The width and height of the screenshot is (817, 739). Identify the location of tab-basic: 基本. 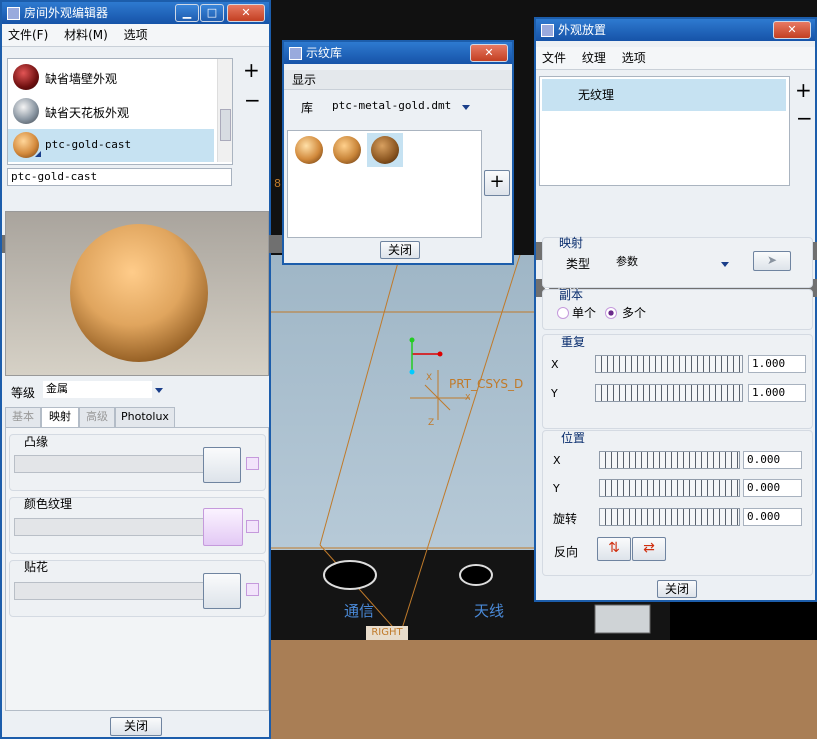
(23, 417).